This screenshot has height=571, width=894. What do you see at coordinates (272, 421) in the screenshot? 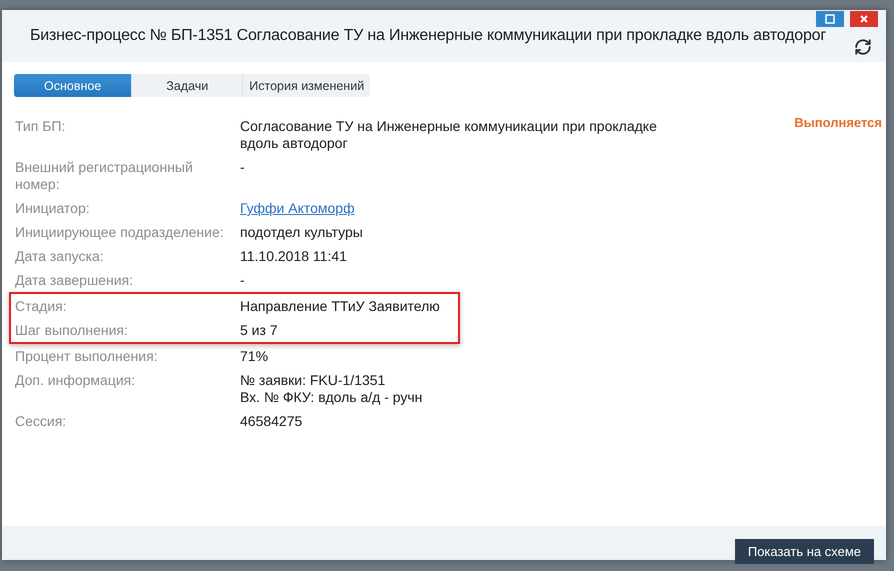
I see `field-value: 46584275` at bounding box center [272, 421].